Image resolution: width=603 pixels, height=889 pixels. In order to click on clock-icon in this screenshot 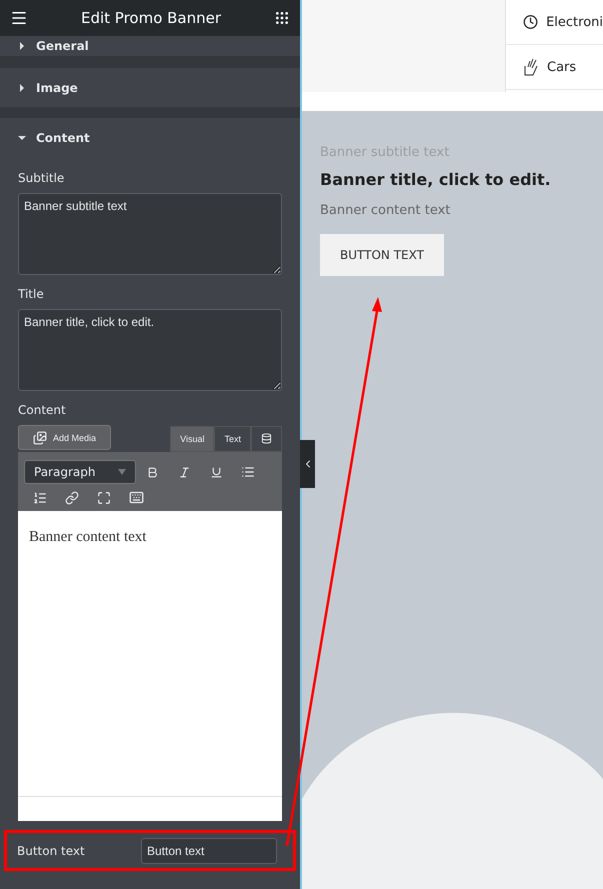, I will do `click(530, 22)`.